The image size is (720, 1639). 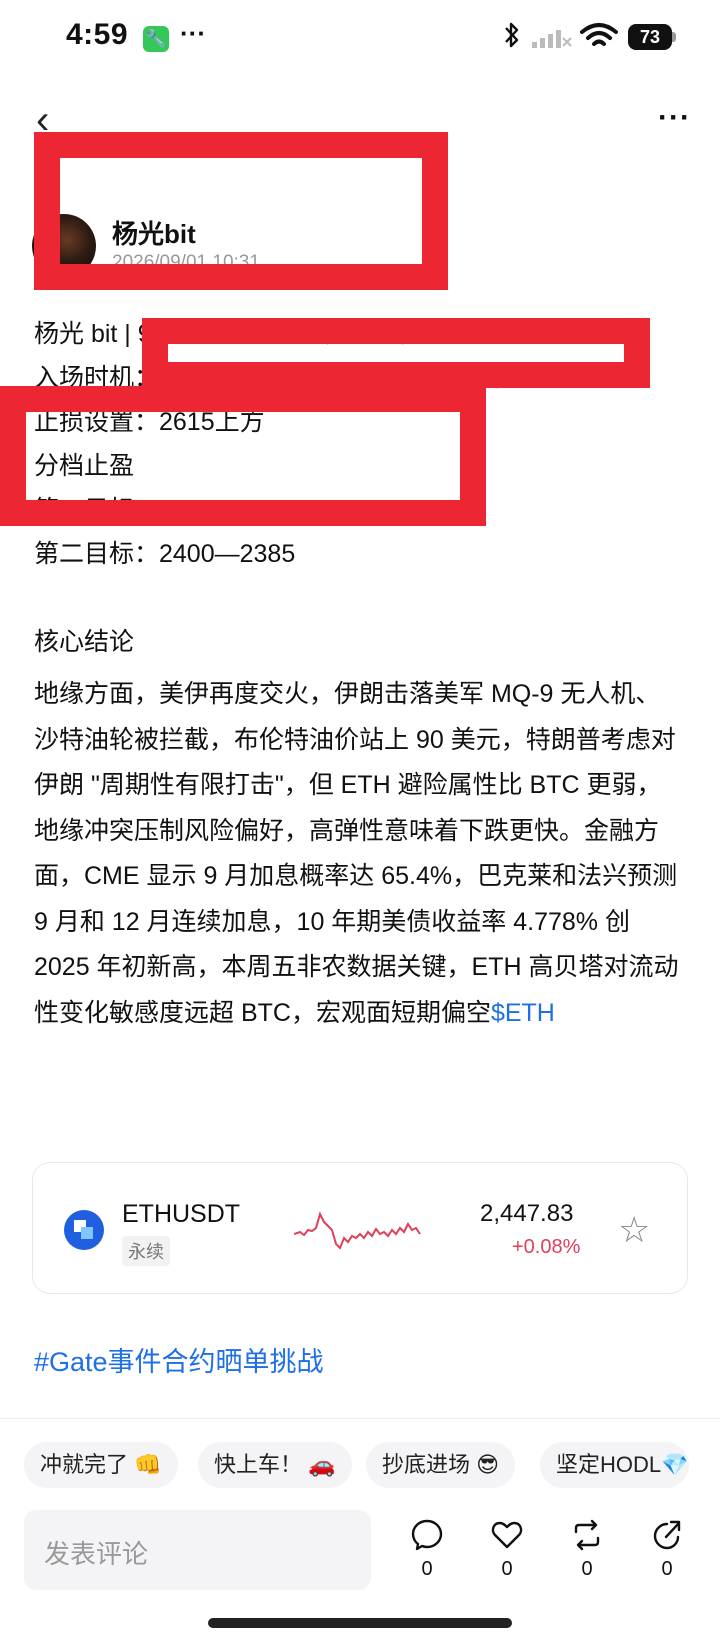 I want to click on share-count: 0, so click(x=667, y=1569).